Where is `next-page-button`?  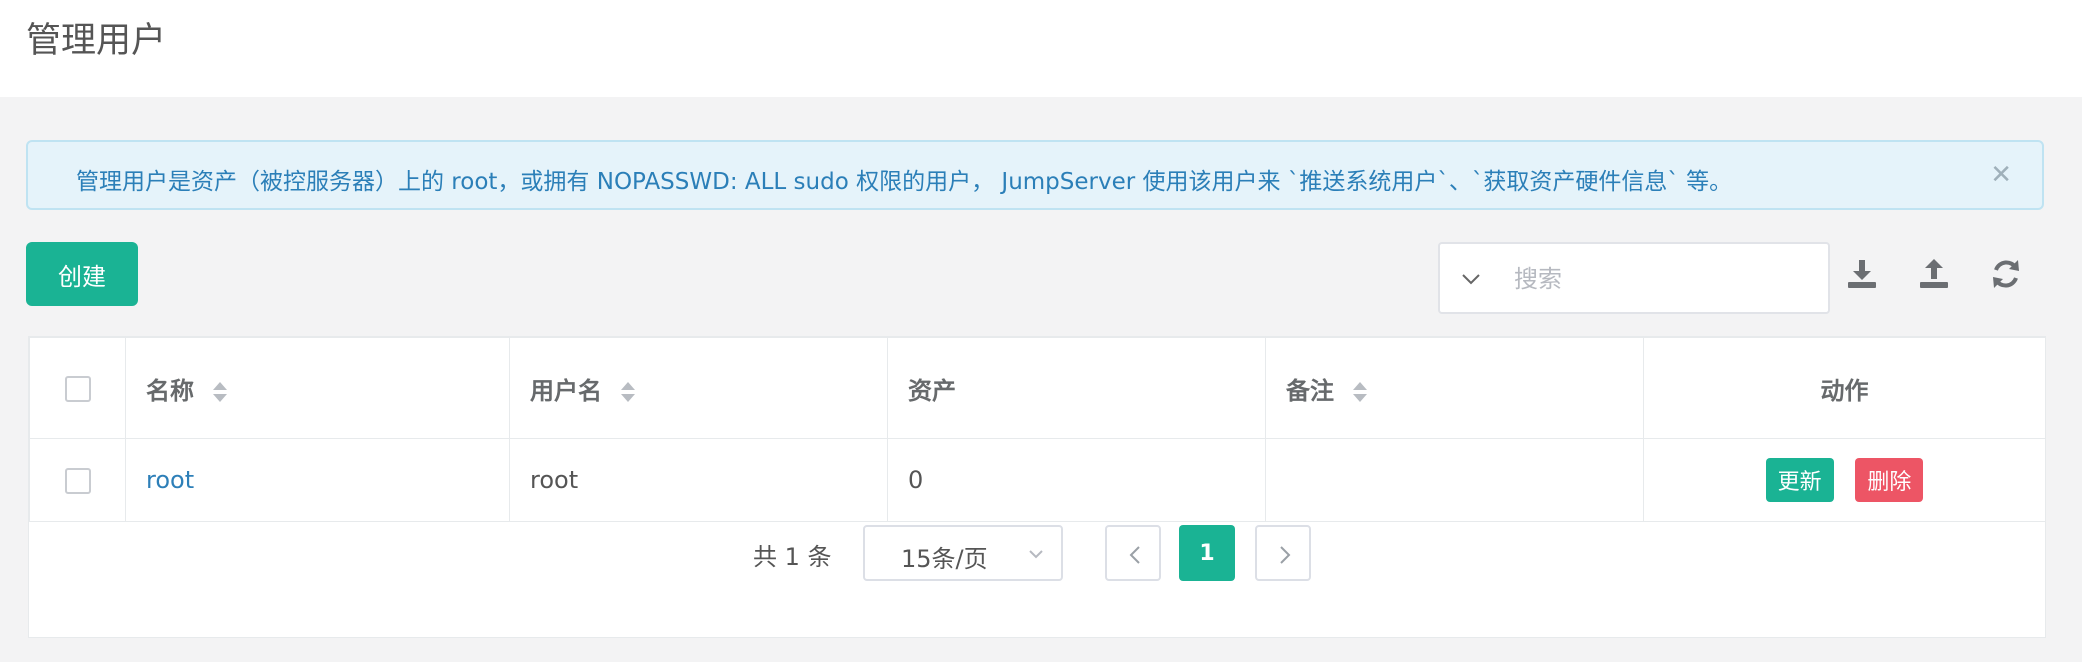 next-page-button is located at coordinates (1283, 553).